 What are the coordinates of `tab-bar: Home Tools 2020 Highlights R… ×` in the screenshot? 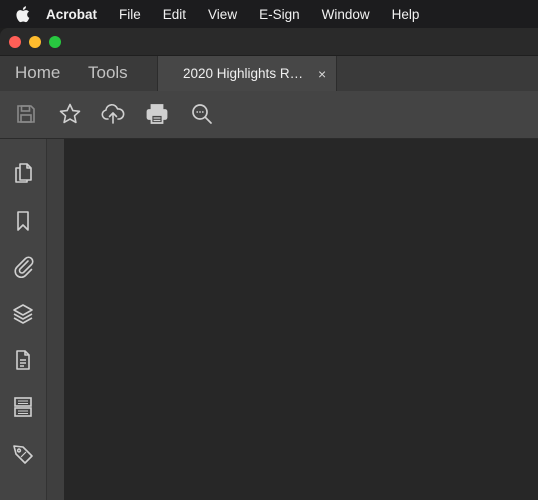 It's located at (269, 73).